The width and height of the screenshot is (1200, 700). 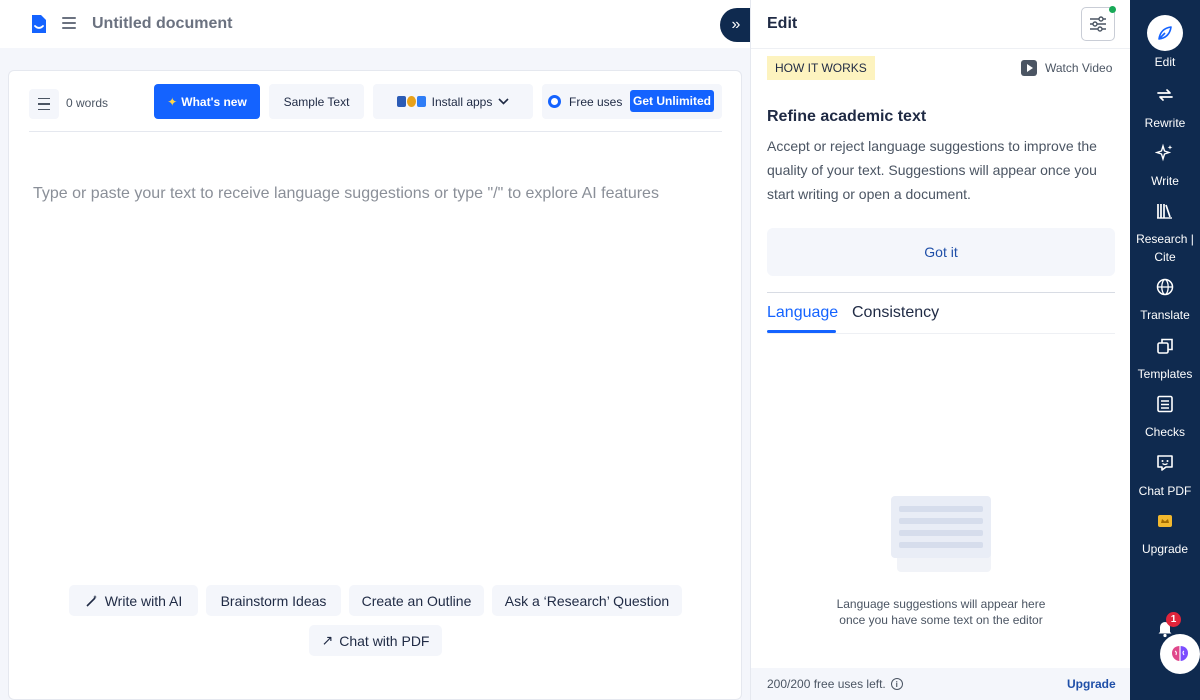 What do you see at coordinates (1165, 346) in the screenshot?
I see `copy-icon` at bounding box center [1165, 346].